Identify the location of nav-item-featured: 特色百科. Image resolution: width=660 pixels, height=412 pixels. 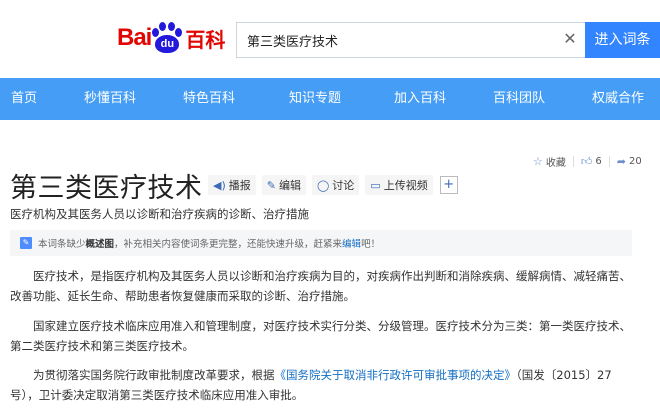
(209, 99).